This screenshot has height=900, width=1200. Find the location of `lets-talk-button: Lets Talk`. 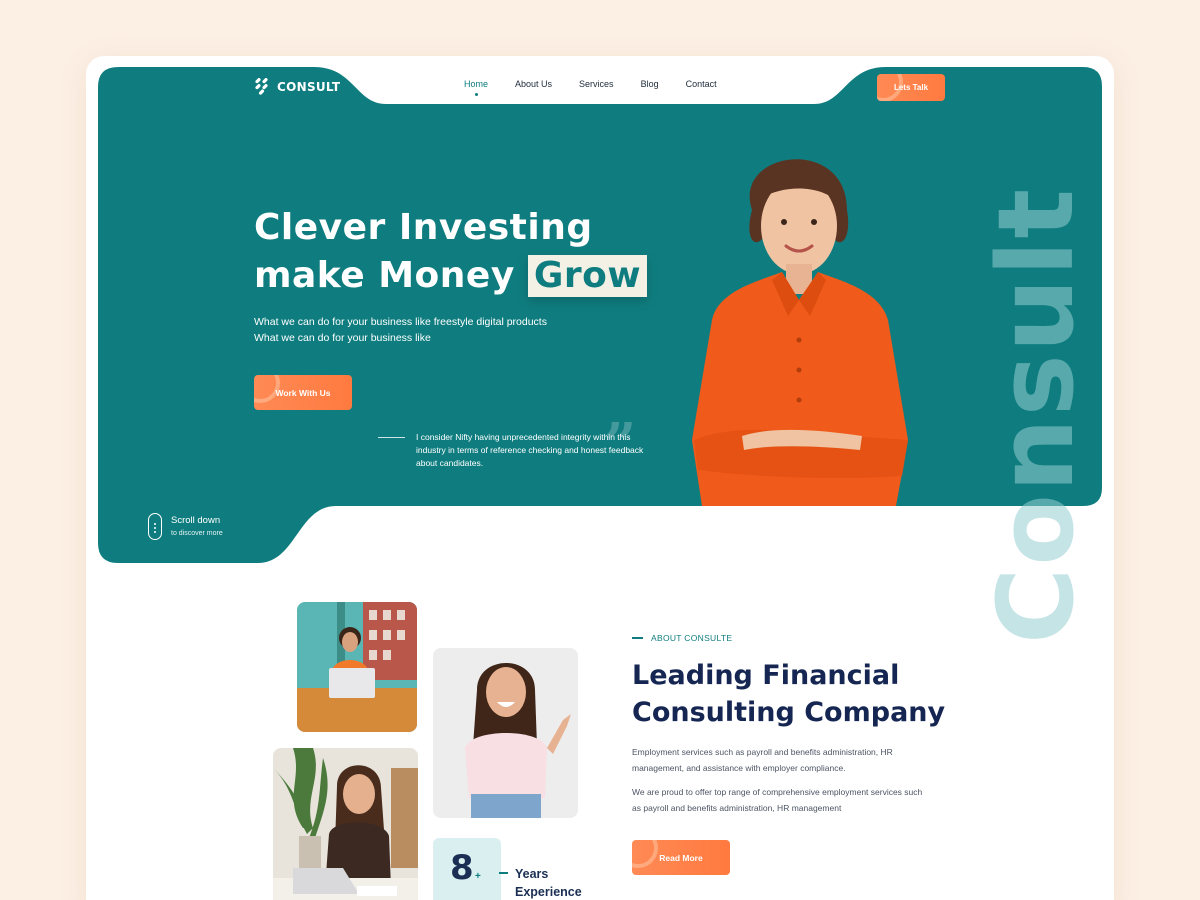

lets-talk-button: Lets Talk is located at coordinates (911, 87).